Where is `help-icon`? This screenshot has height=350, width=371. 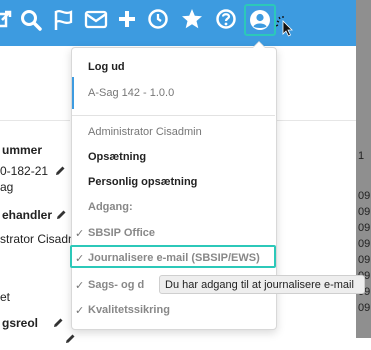
help-icon is located at coordinates (226, 19).